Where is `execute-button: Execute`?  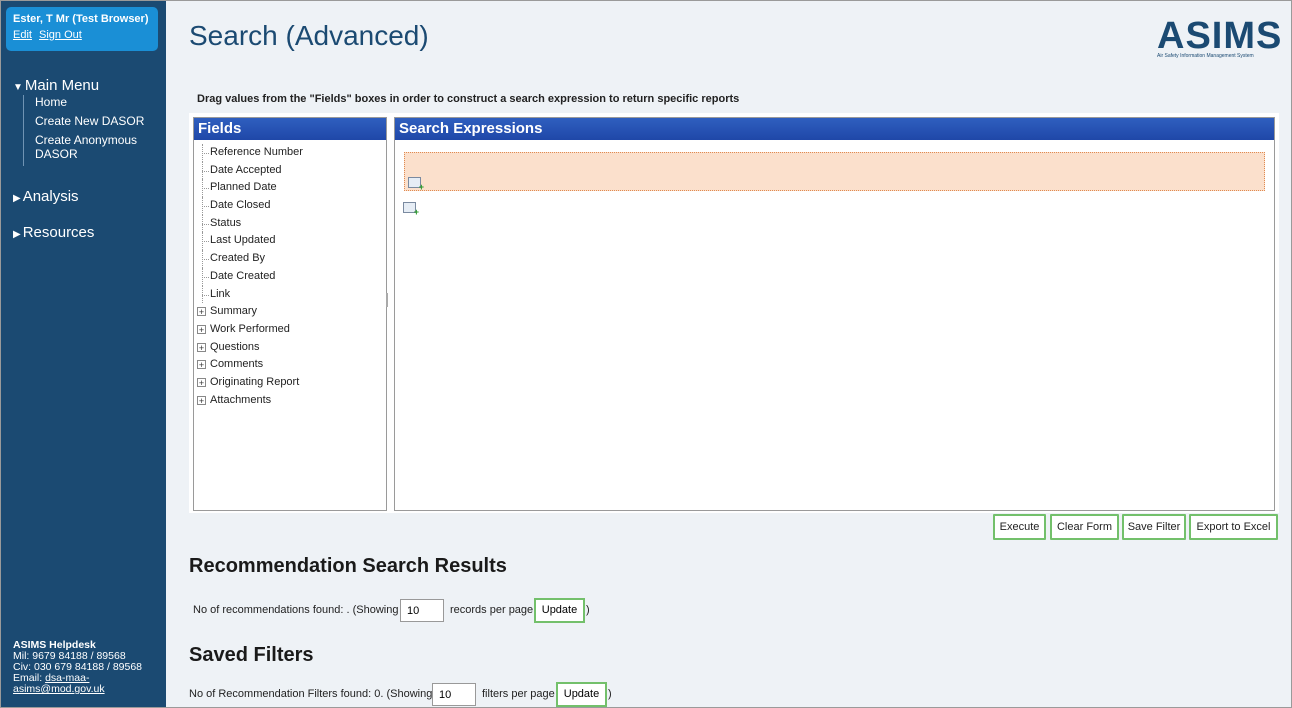
execute-button: Execute is located at coordinates (1019, 527).